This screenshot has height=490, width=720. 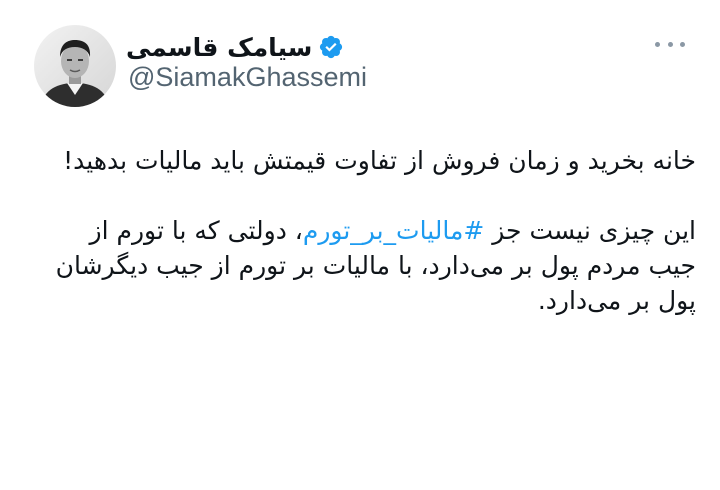 I want to click on avatar, so click(x=75, y=66).